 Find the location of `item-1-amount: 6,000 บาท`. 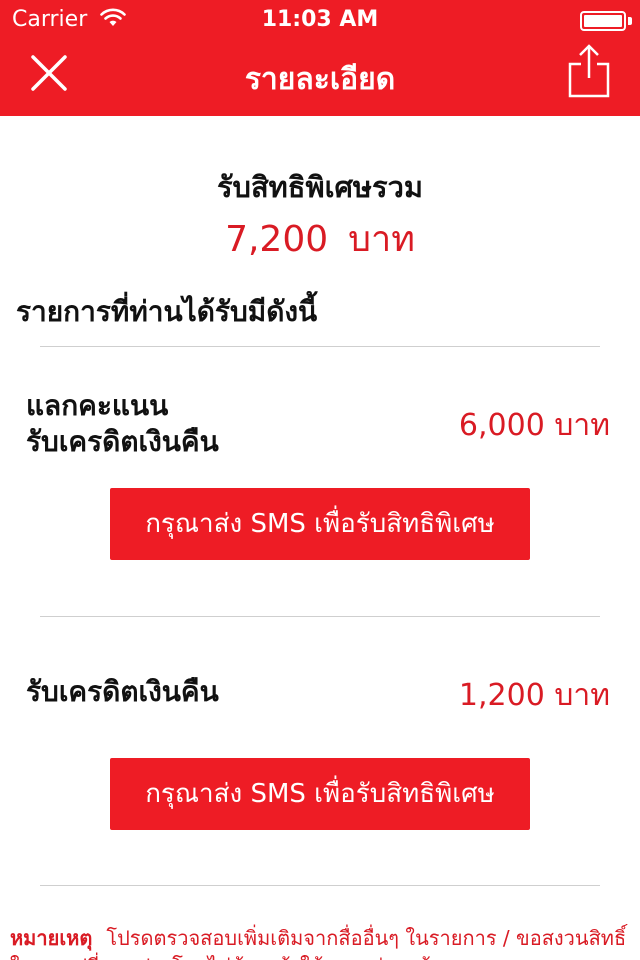

item-1-amount: 6,000 บาท is located at coordinates (534, 425).